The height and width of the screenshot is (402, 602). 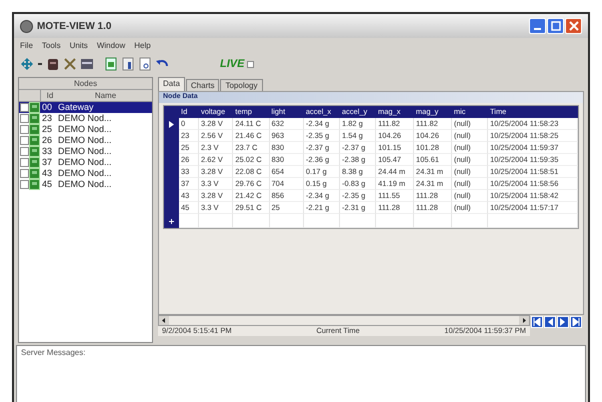 What do you see at coordinates (145, 64) in the screenshot?
I see `document-icon` at bounding box center [145, 64].